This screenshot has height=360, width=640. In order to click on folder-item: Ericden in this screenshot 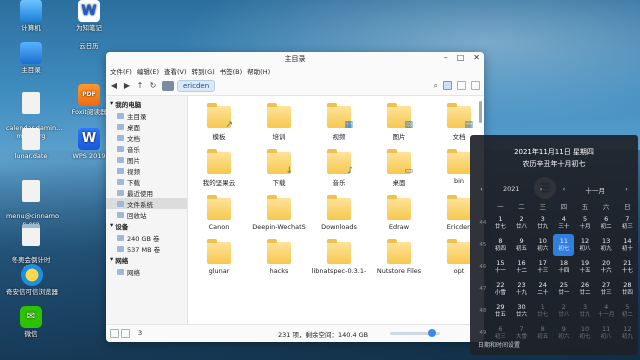, I will do `click(452, 213)`.